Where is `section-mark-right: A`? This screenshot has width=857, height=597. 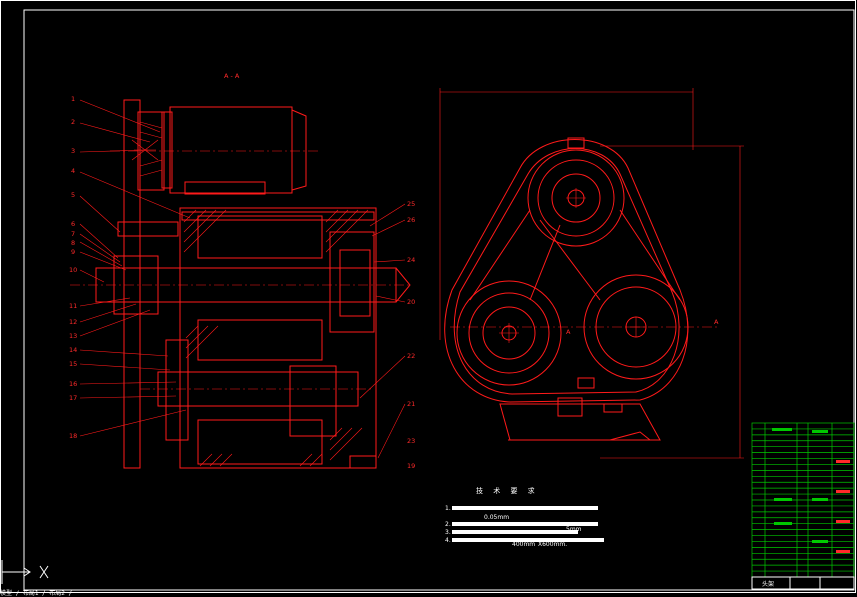 section-mark-right: A is located at coordinates (716, 322).